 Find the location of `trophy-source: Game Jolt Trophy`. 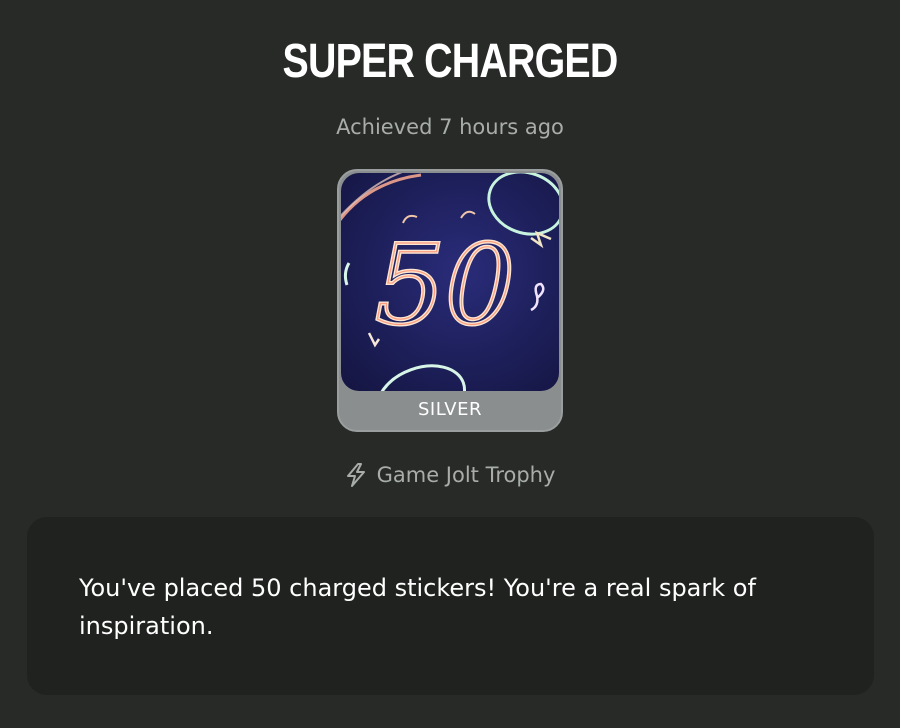

trophy-source: Game Jolt Trophy is located at coordinates (450, 477).